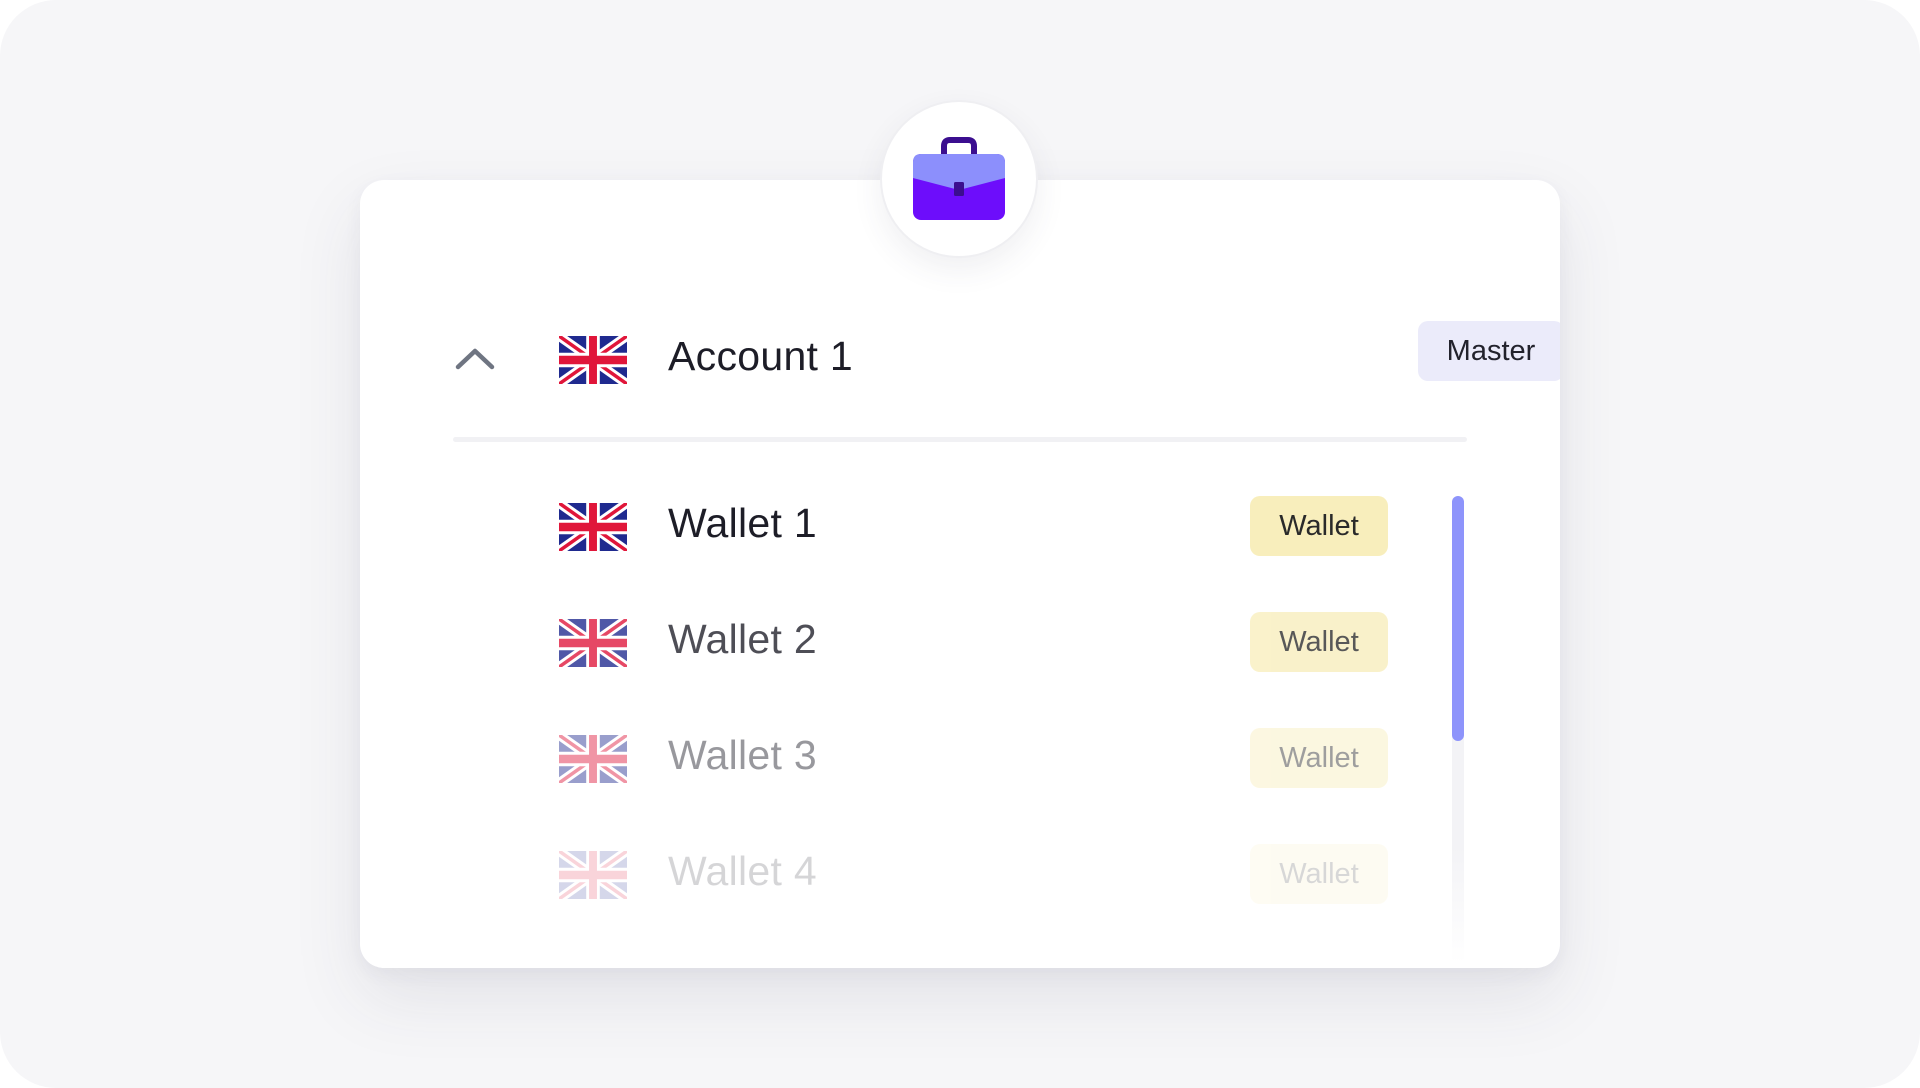  I want to click on briefcase-icon, so click(959, 179).